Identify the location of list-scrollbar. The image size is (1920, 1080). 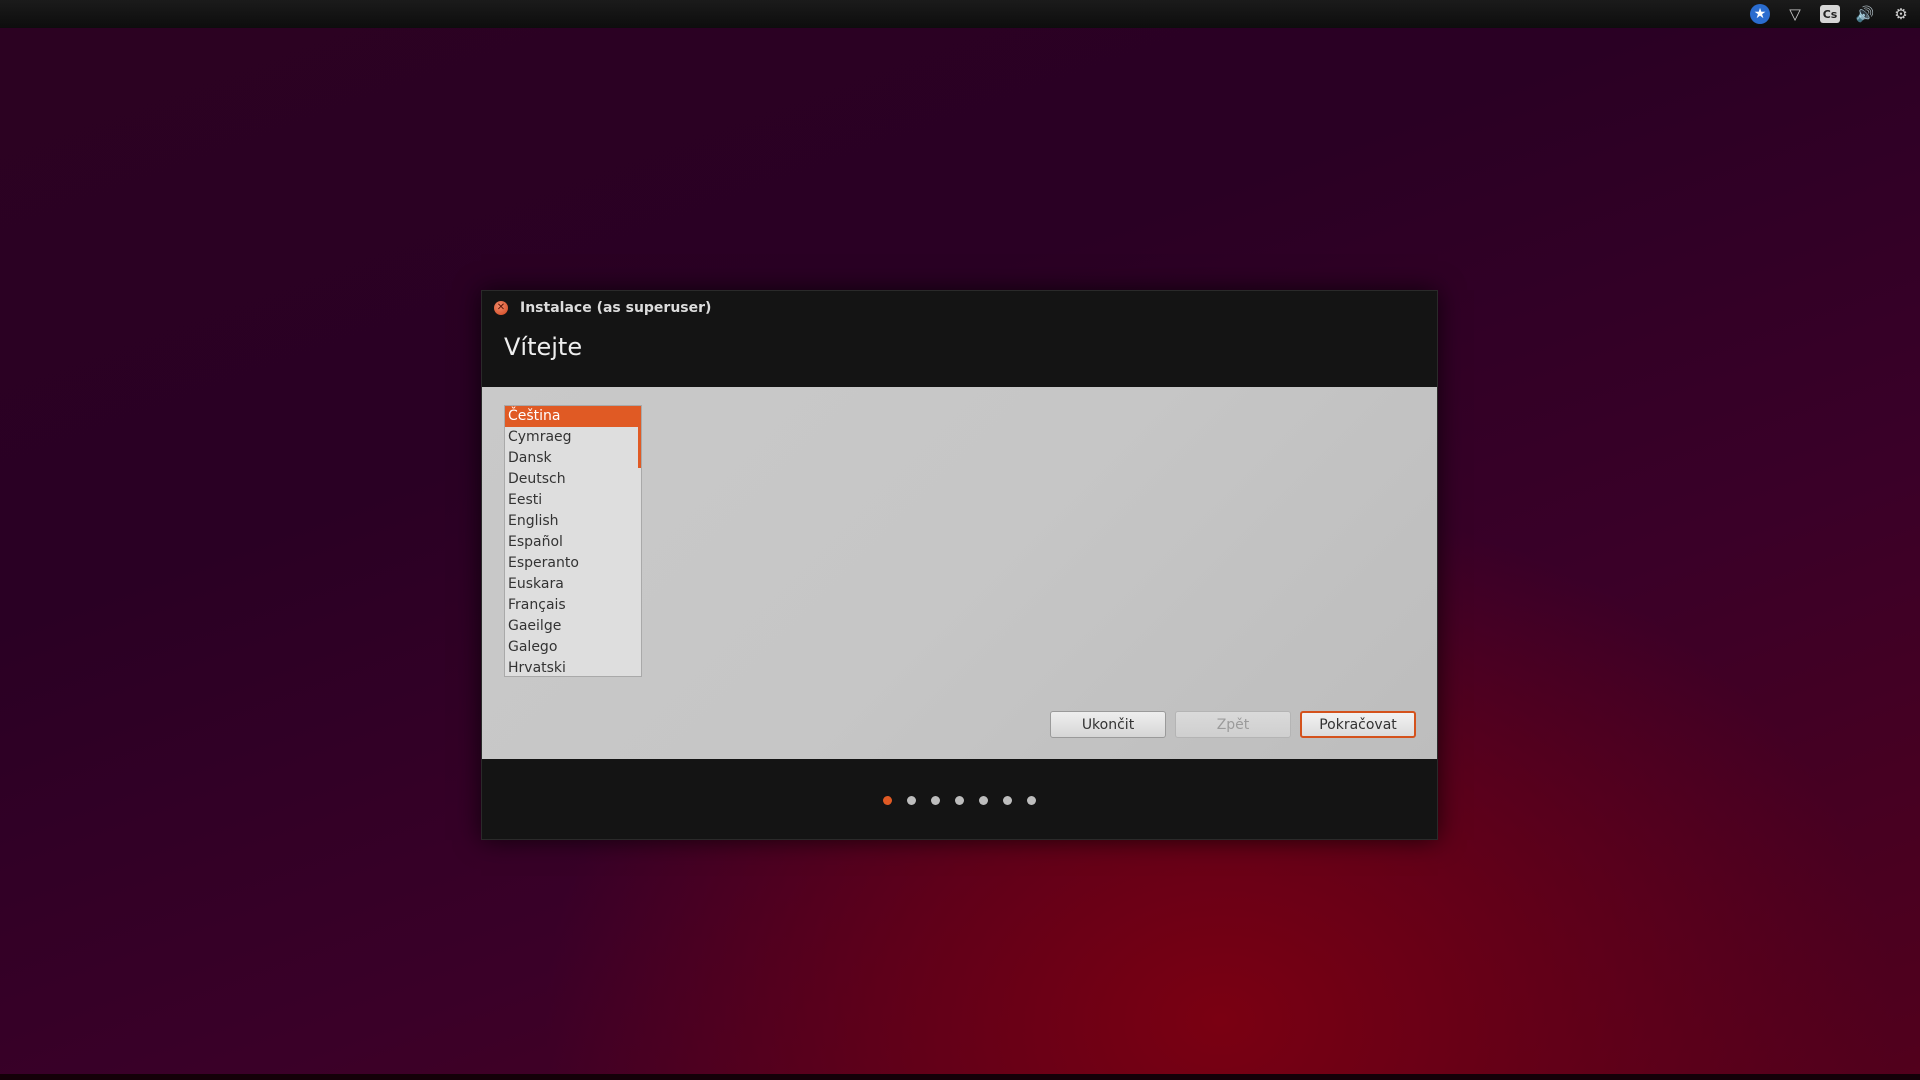
(639, 437).